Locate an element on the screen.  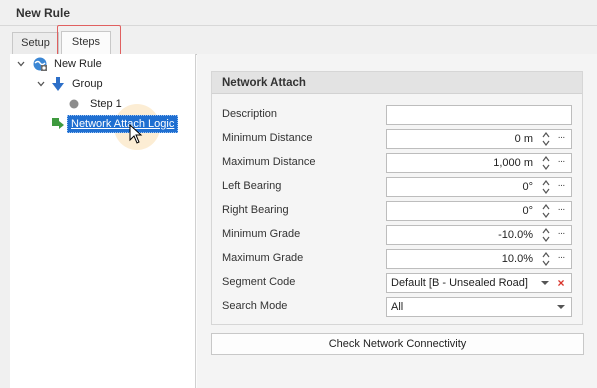
minimum-distance-input: 0 m ··· is located at coordinates (479, 139).